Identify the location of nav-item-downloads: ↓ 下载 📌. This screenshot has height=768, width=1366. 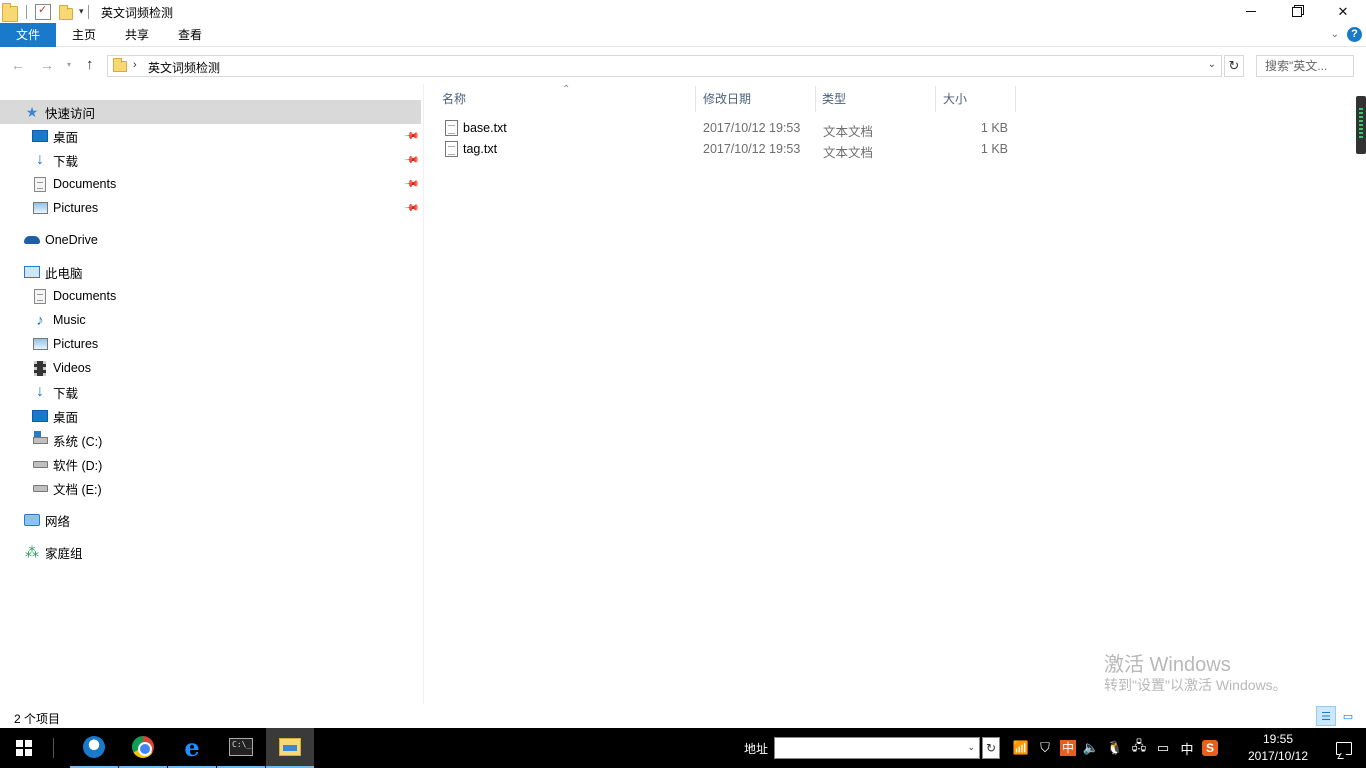
(210, 160).